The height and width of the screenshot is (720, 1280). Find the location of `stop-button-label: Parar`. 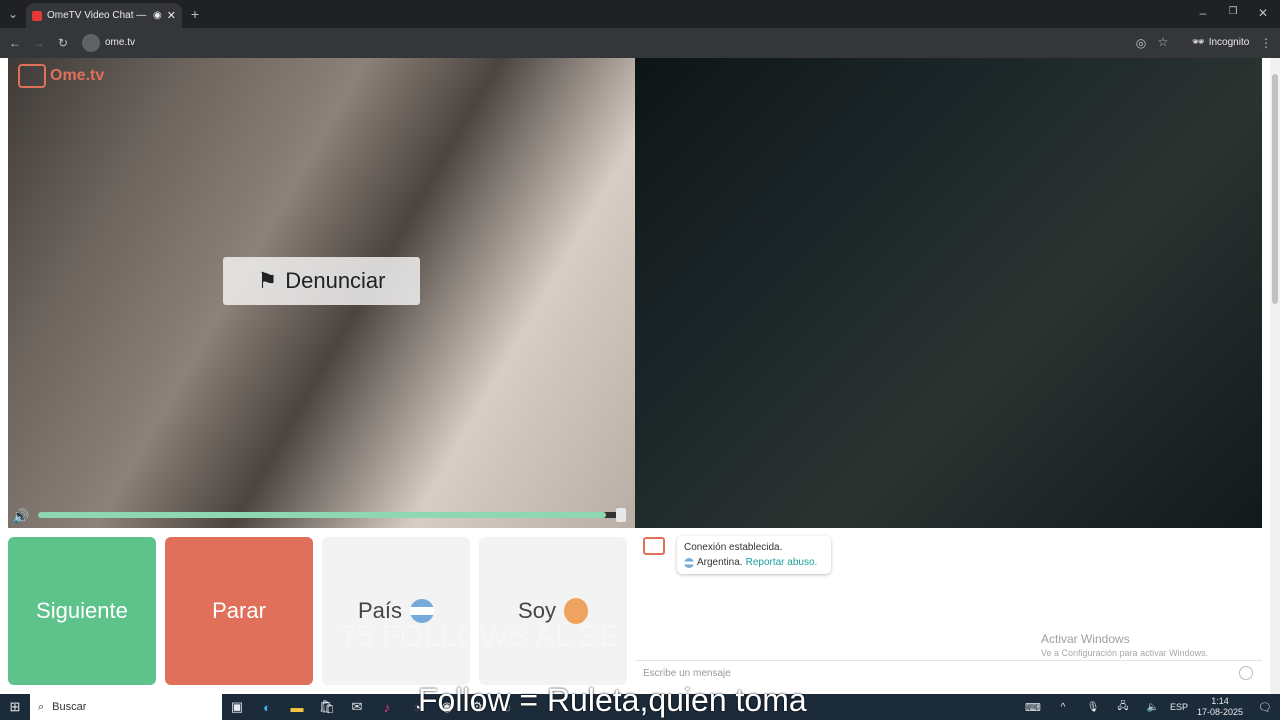

stop-button-label: Parar is located at coordinates (239, 610).